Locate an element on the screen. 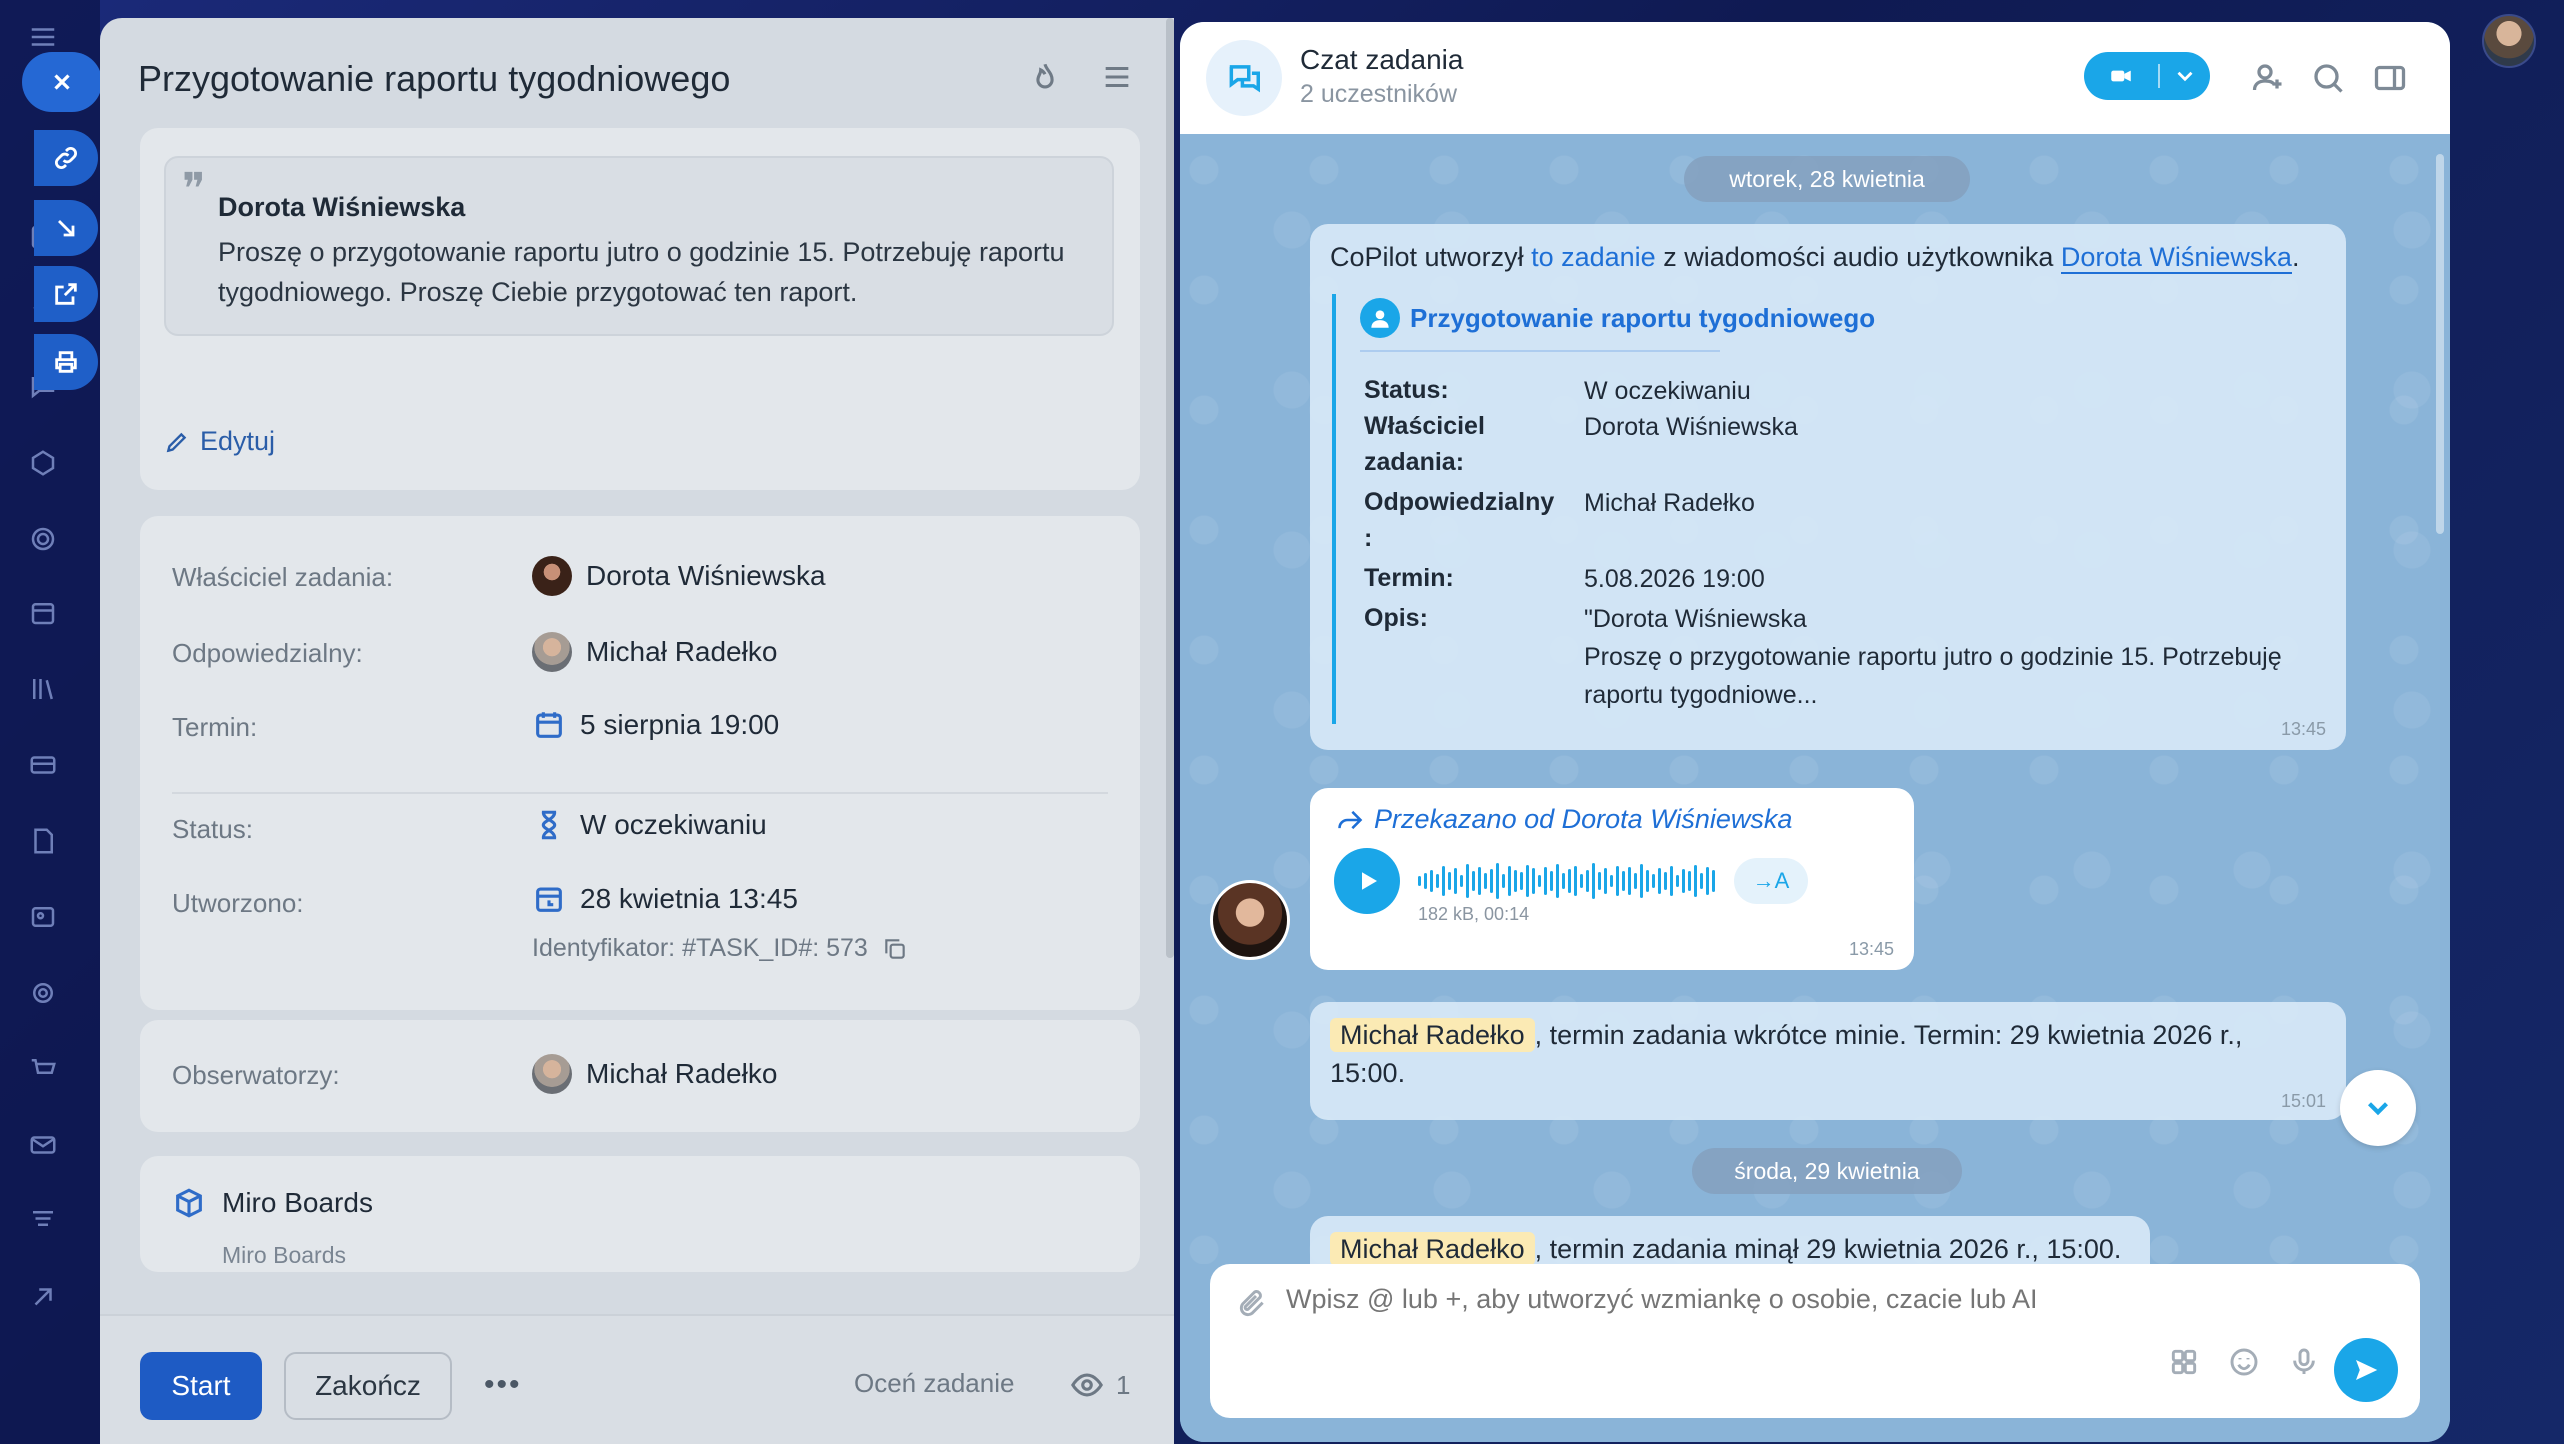 The width and height of the screenshot is (2564, 1444). card-description-line1: "Dorota Wiśniewska is located at coordinates (1695, 619).